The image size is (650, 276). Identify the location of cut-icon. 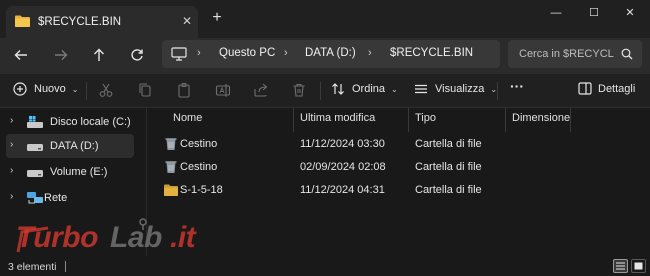
(106, 90).